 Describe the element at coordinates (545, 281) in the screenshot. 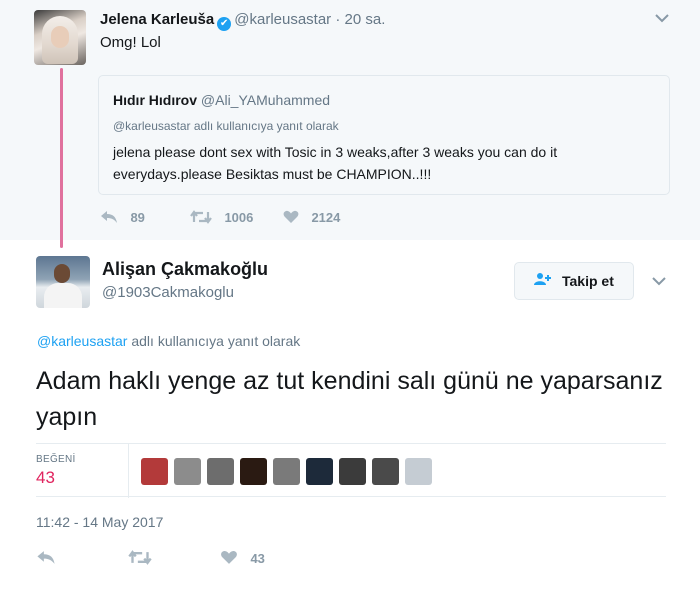

I see `add-user-icon` at that location.